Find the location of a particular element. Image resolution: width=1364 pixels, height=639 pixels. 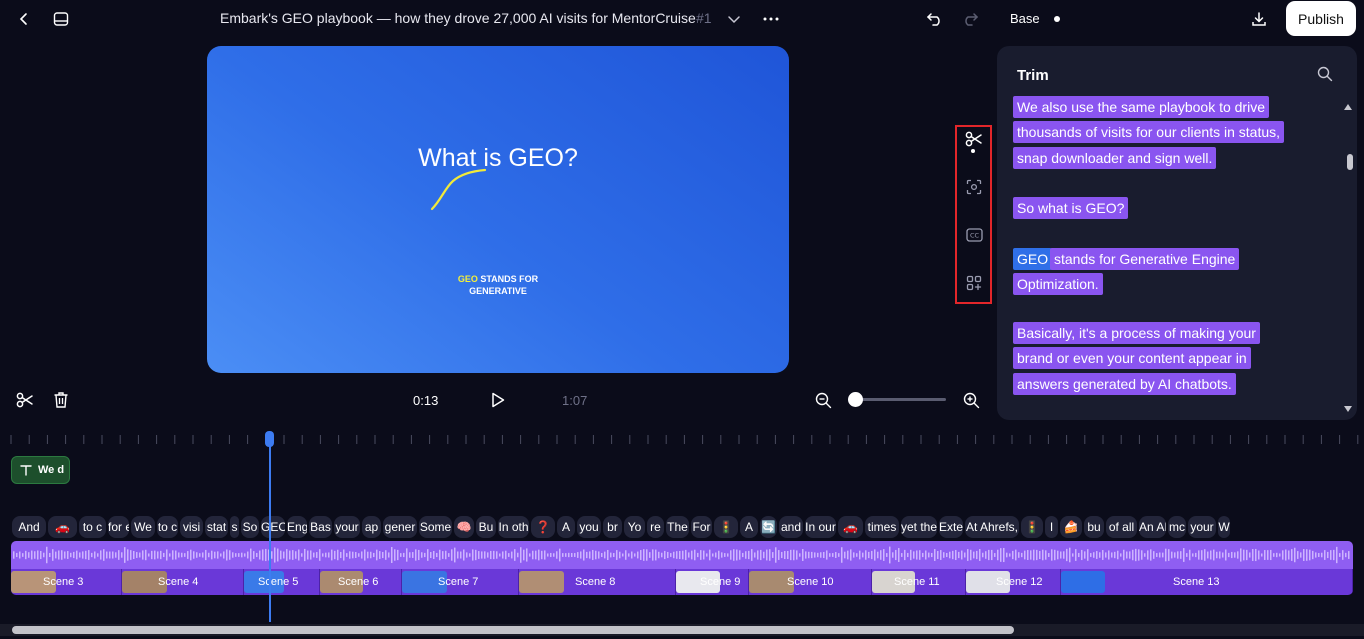

word-chip: An AI is located at coordinates (1152, 527).